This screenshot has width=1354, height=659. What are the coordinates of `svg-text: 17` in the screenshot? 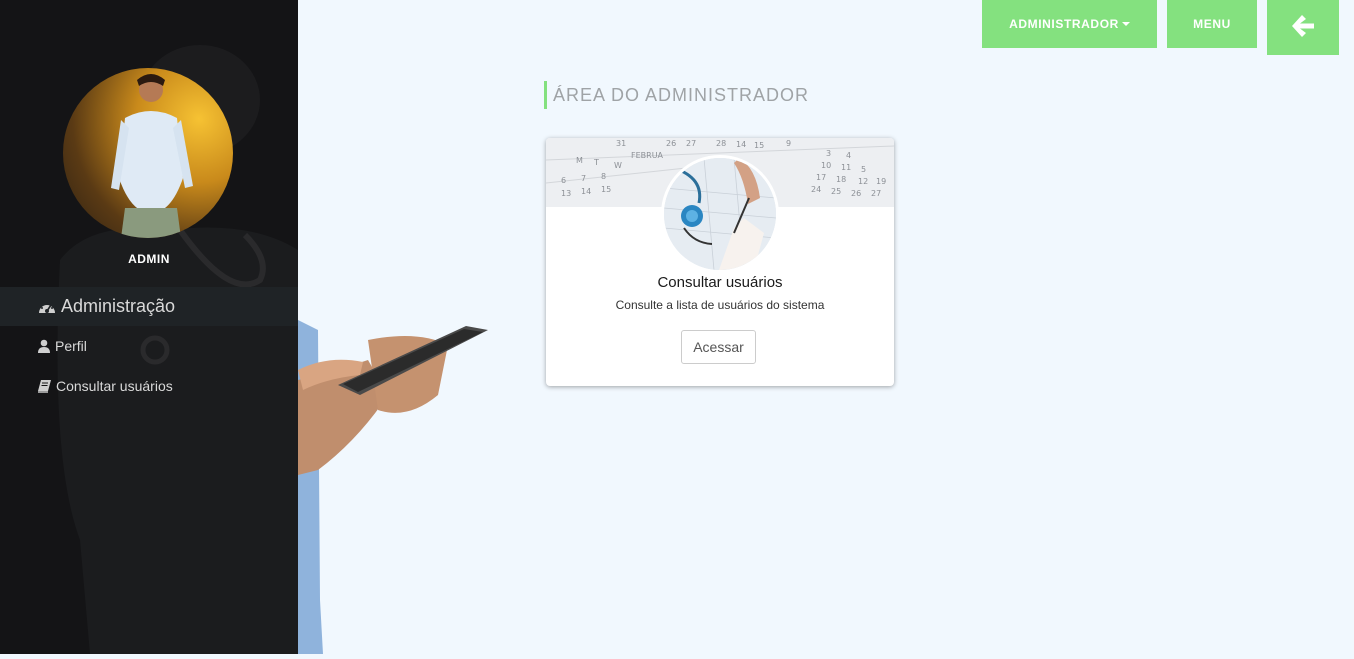 It's located at (821, 177).